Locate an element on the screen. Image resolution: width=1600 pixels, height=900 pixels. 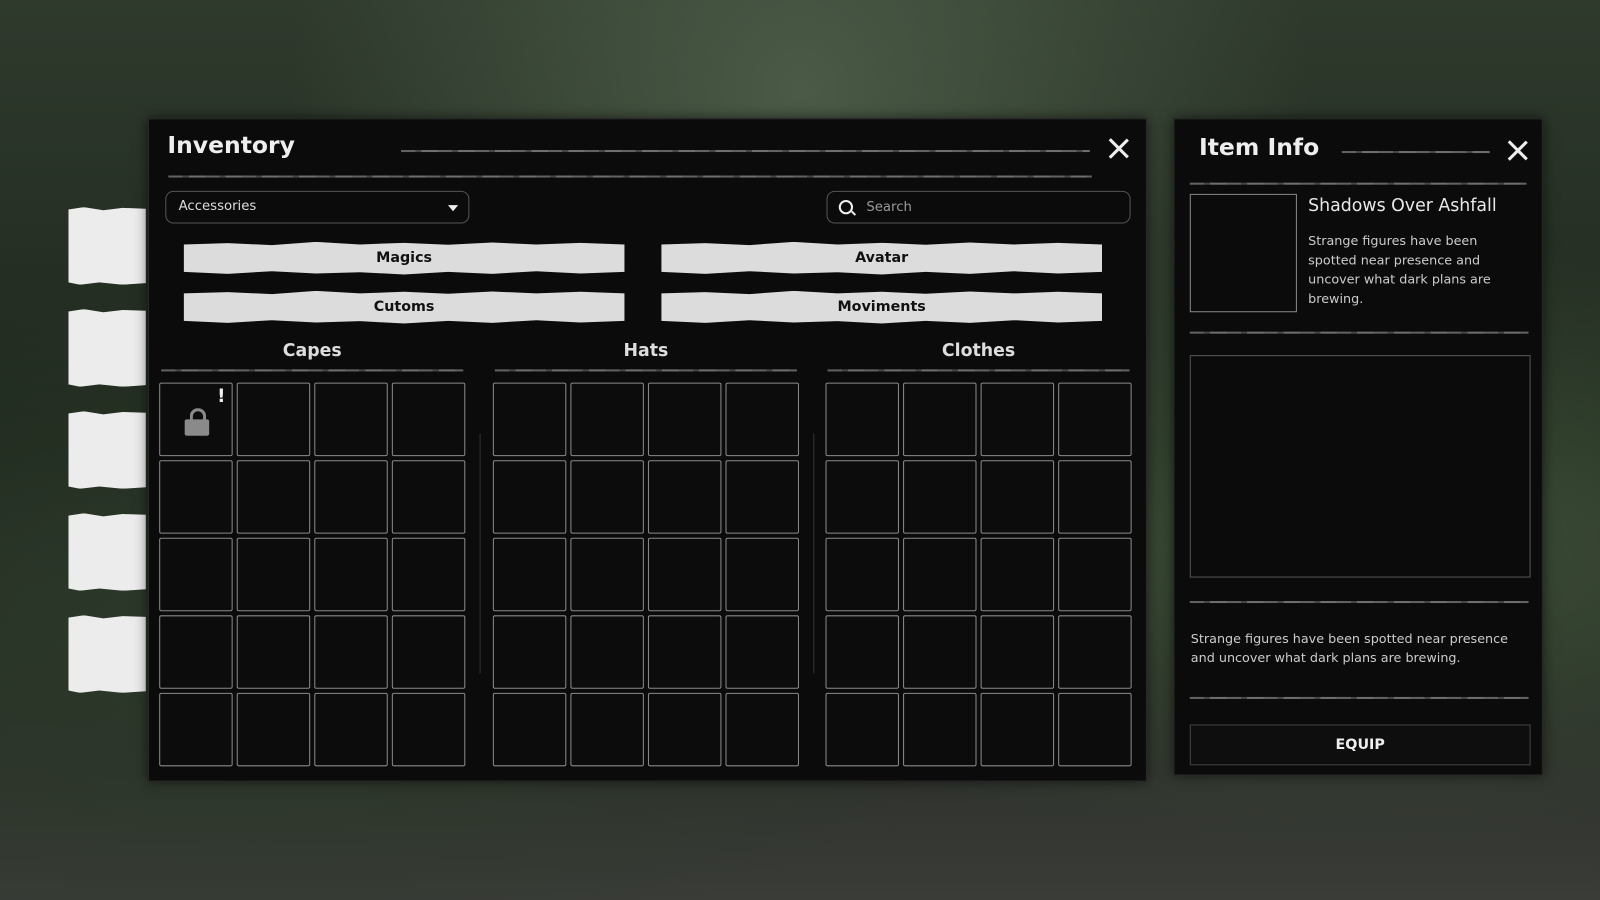
search-icon is located at coordinates (846, 207).